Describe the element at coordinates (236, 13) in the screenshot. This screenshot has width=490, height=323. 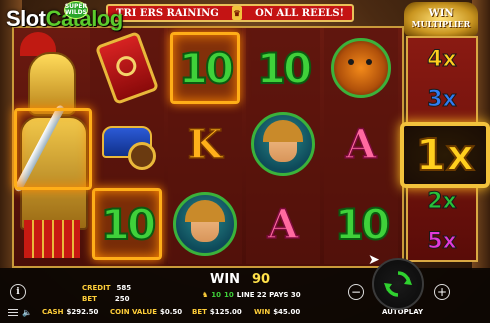
I see `banner-emblem-icon: ♛` at that location.